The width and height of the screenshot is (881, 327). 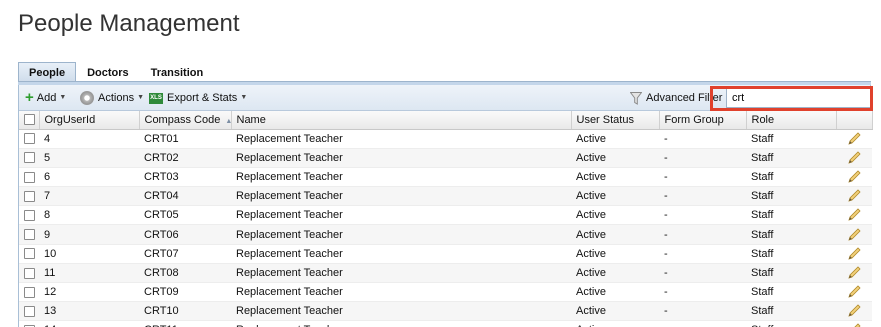 I want to click on tab-doctors: Doctors, so click(x=108, y=72).